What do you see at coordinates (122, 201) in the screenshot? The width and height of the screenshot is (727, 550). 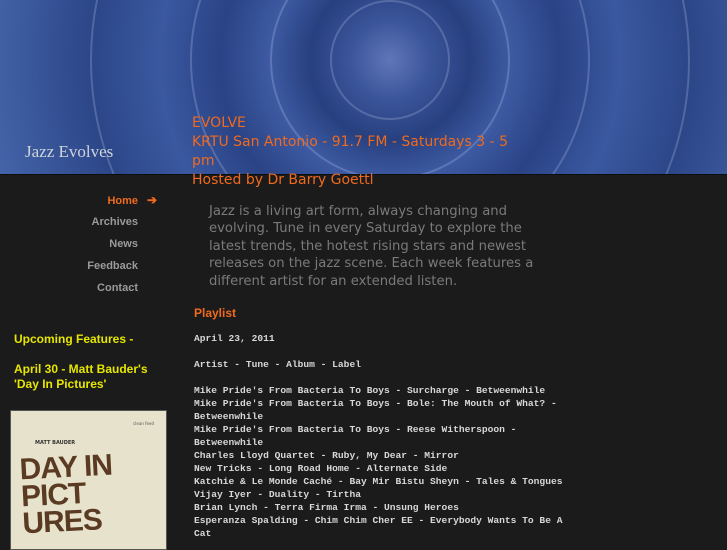 I see `nav-home-label: Home` at bounding box center [122, 201].